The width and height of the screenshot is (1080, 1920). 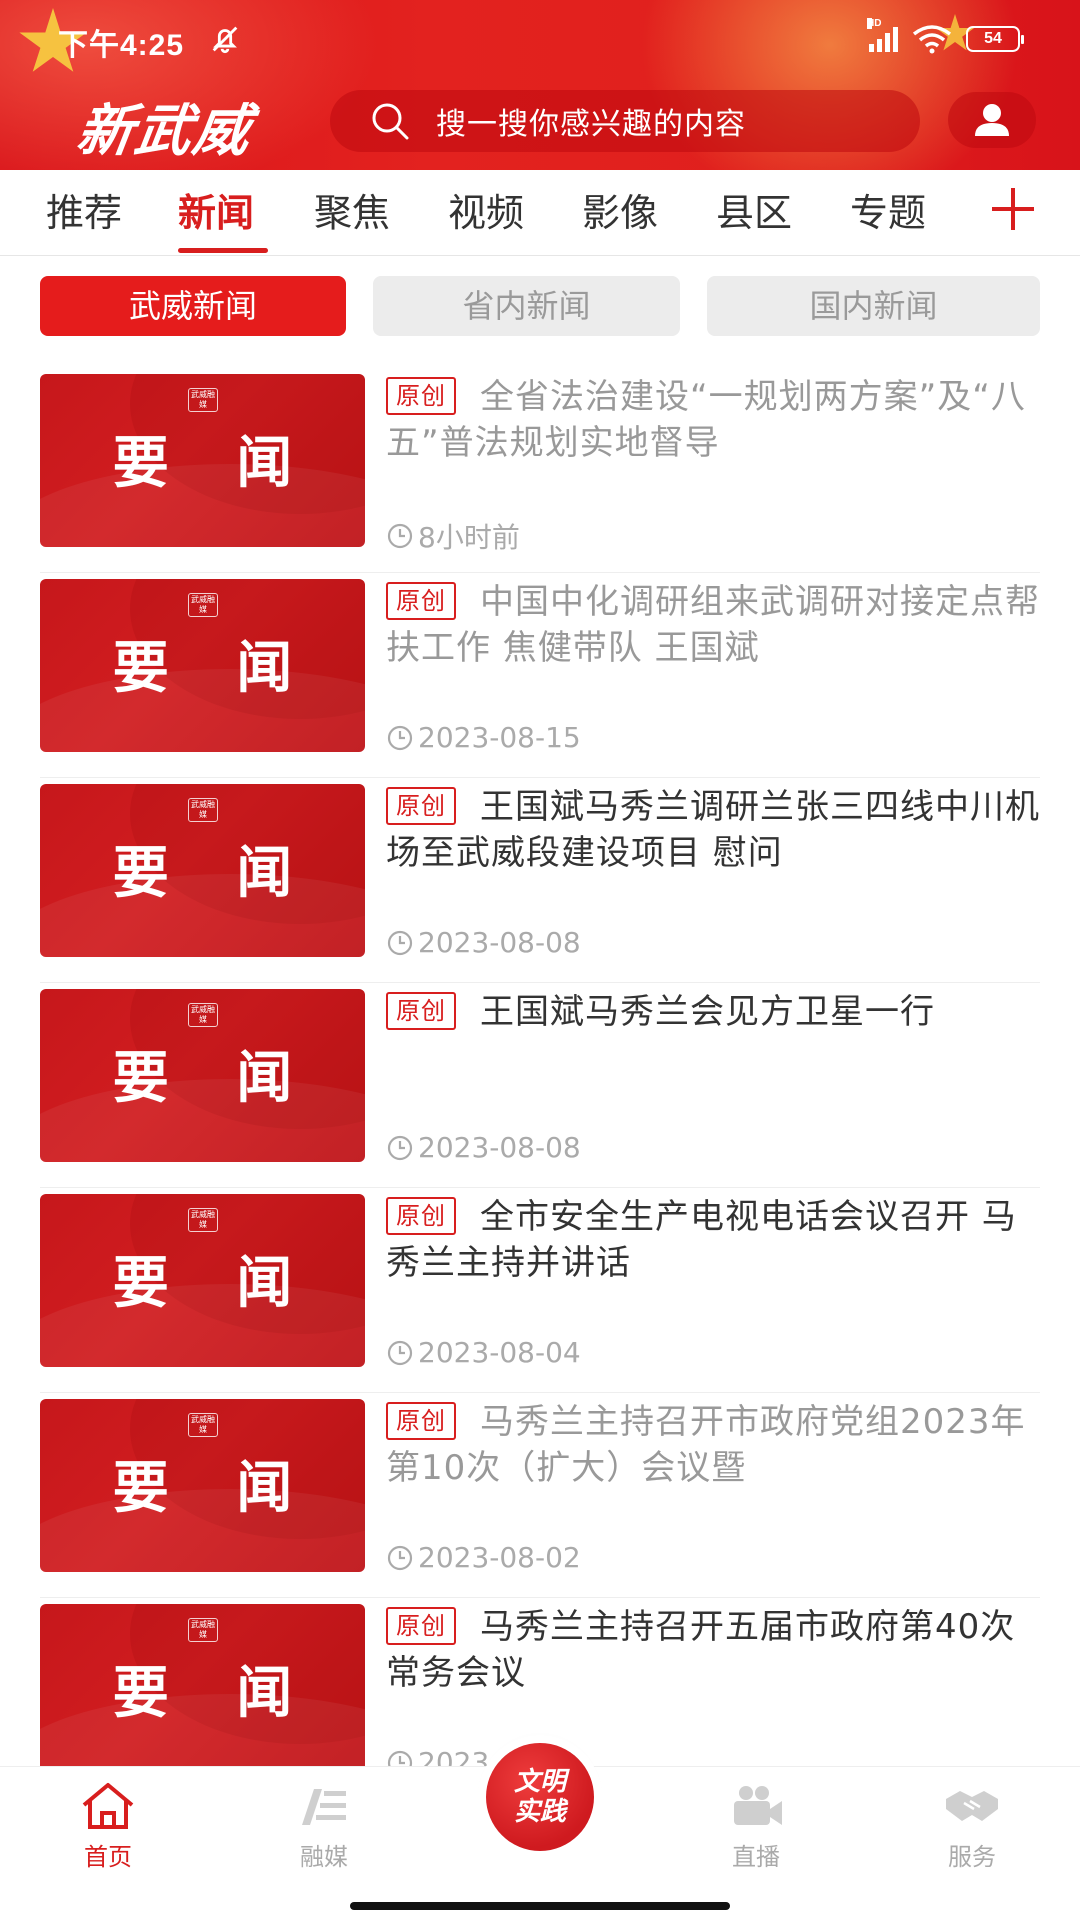 What do you see at coordinates (225, 40) in the screenshot?
I see `bell-muted-icon` at bounding box center [225, 40].